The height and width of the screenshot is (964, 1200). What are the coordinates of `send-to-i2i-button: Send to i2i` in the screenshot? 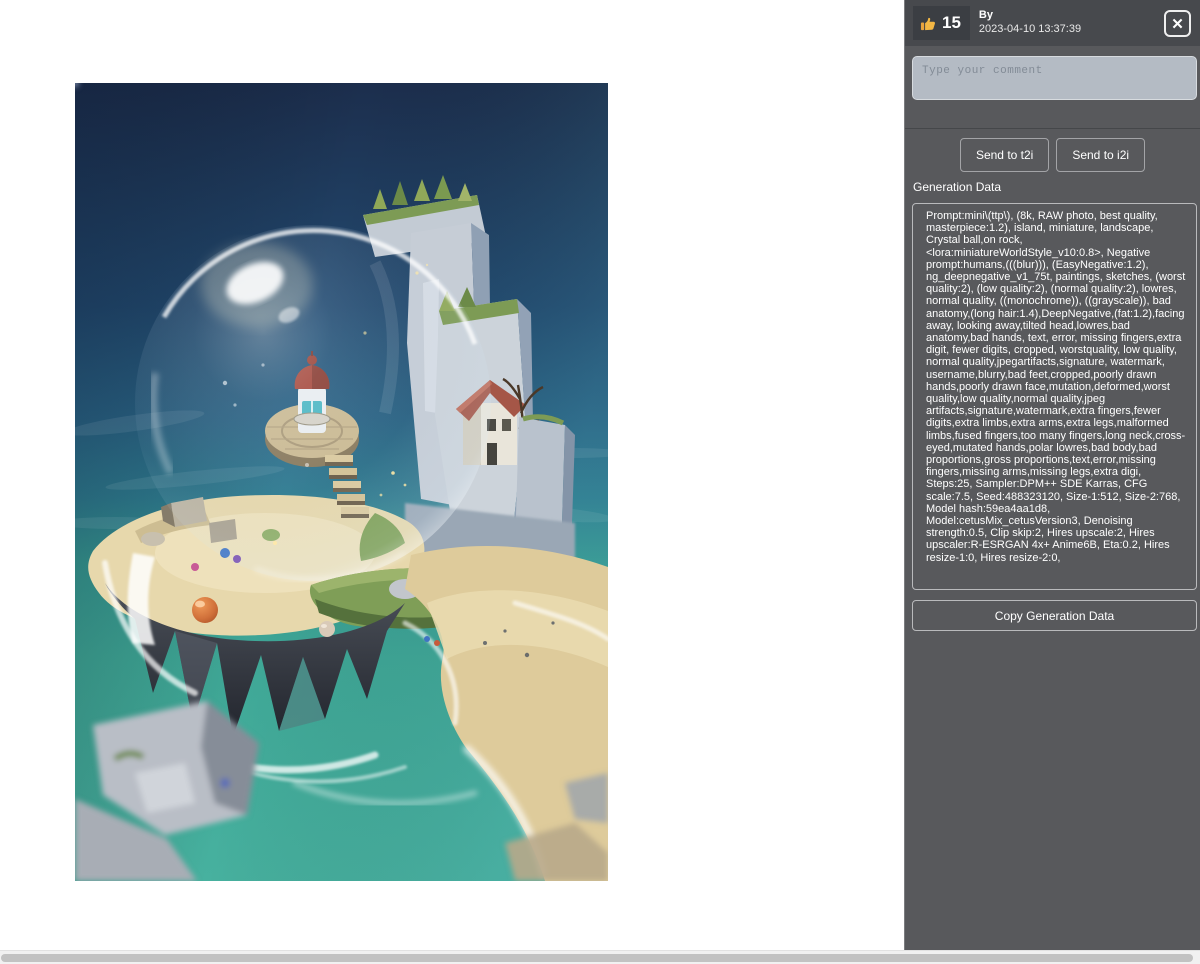 It's located at (1101, 155).